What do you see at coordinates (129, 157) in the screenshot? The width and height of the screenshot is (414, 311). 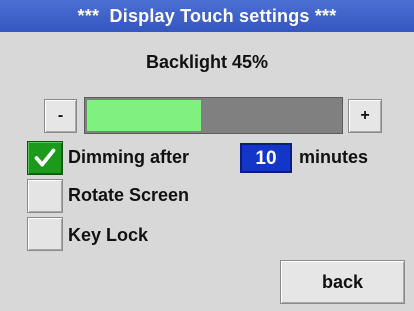 I see `dimming-label: Dimming after` at bounding box center [129, 157].